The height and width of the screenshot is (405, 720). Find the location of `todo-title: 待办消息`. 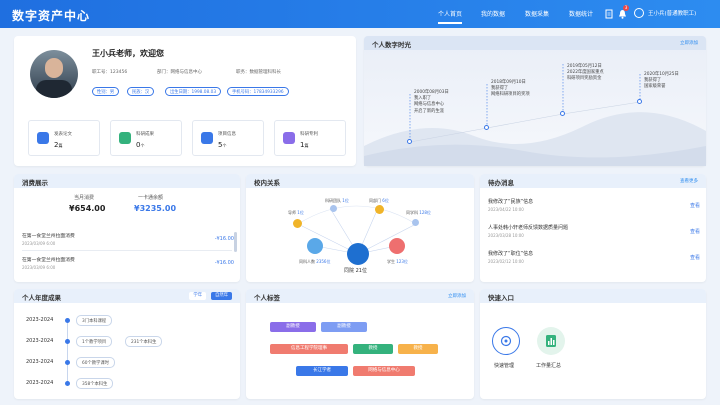

todo-title: 待办消息 is located at coordinates (501, 183).